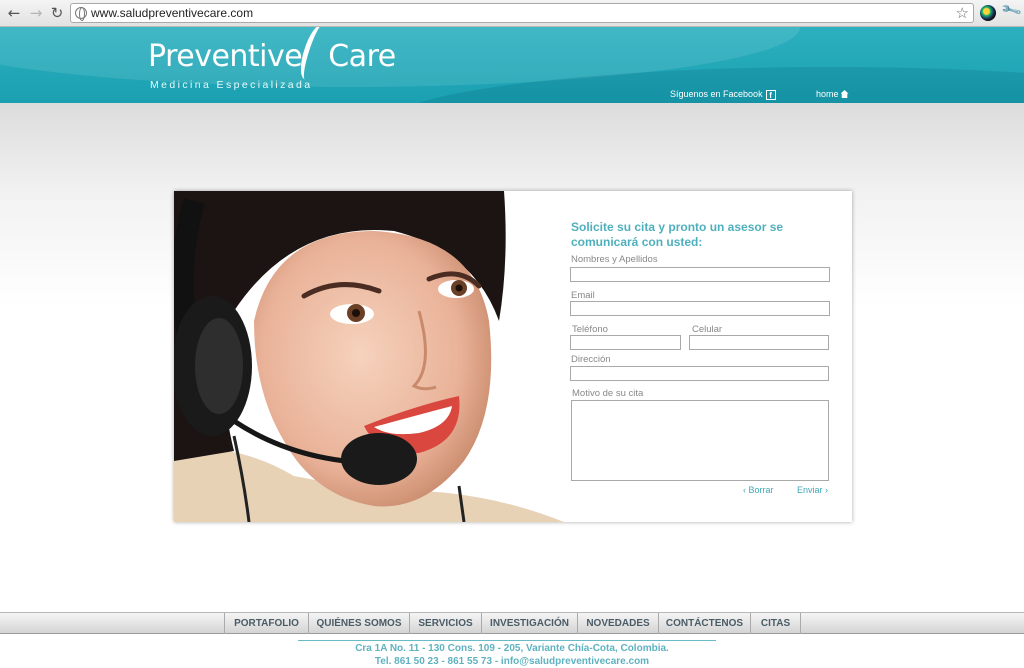 The image size is (1024, 668). What do you see at coordinates (608, 393) in the screenshot?
I see `reason-label: Motivo de su cita` at bounding box center [608, 393].